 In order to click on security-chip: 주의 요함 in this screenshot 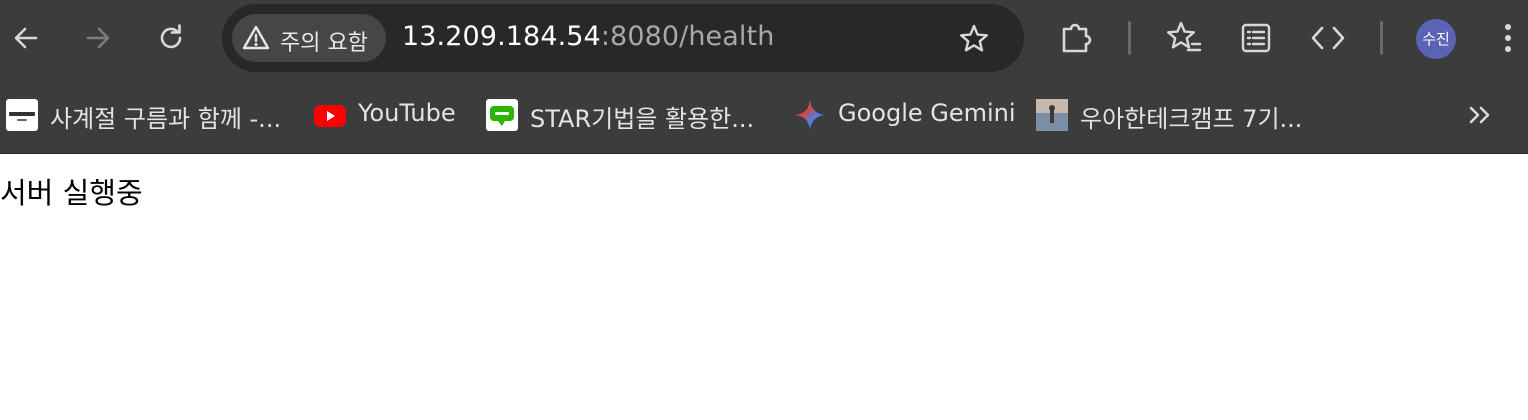, I will do `click(309, 38)`.